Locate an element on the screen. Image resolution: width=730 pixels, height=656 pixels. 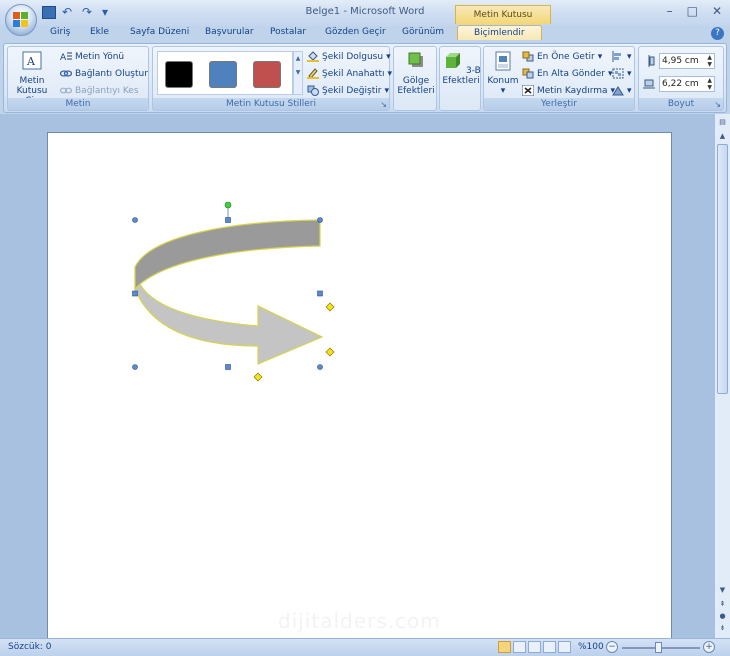
size-dialog-launcher-icon: ↘ is located at coordinates (717, 104).